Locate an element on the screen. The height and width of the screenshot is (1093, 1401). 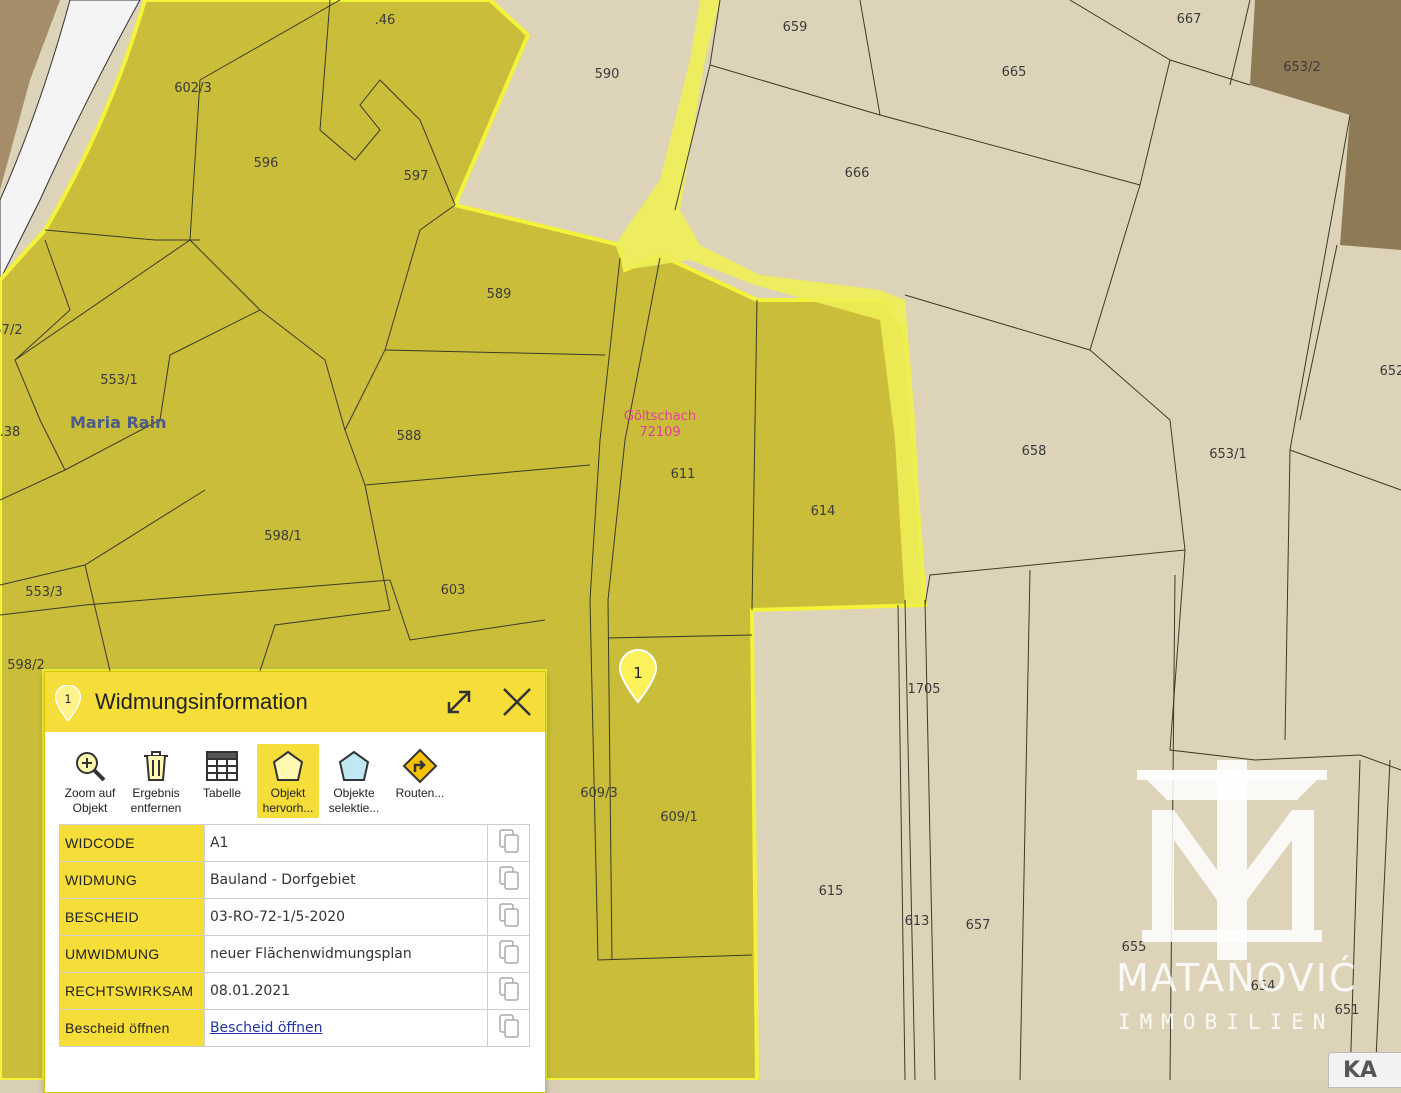
tool-label: Tabelle is located at coordinates (222, 793).